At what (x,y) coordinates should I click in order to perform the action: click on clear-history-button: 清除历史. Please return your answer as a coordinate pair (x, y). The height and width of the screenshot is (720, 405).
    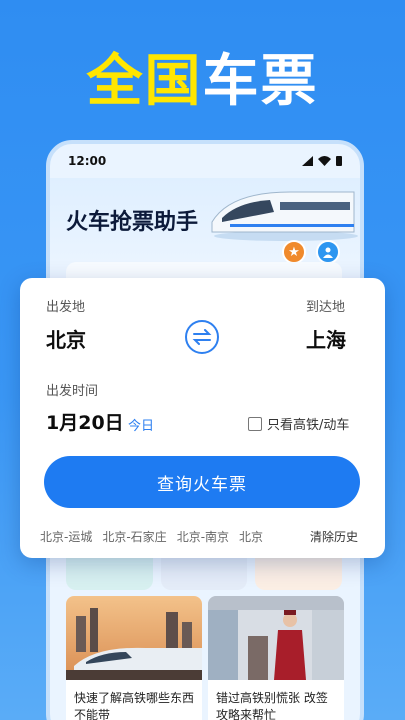
    Looking at the image, I should click on (333, 536).